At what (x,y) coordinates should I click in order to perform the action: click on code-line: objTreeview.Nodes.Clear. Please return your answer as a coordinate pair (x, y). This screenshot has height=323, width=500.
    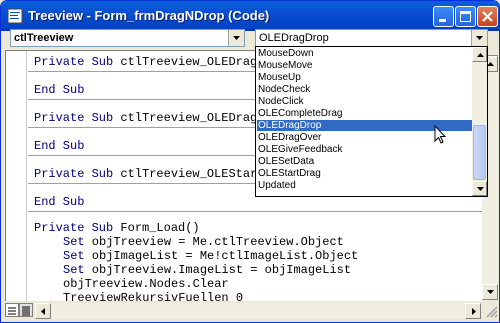
    Looking at the image, I should click on (146, 284).